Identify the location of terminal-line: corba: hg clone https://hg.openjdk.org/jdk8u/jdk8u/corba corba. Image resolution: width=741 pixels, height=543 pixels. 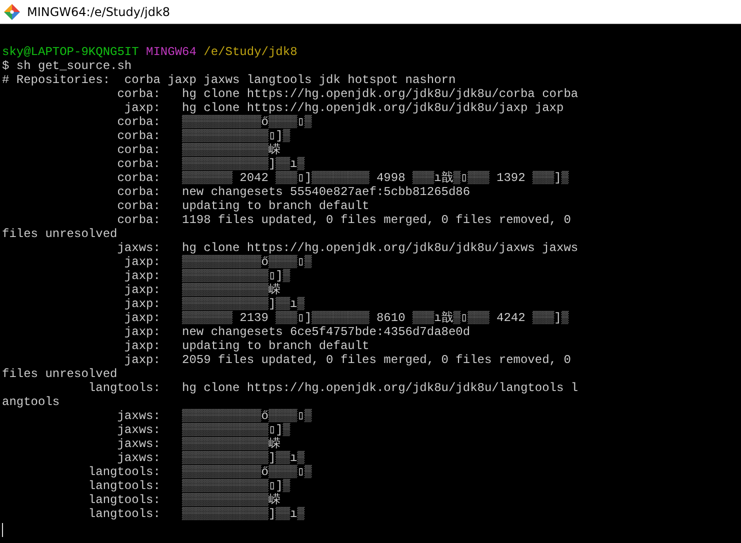
(348, 94).